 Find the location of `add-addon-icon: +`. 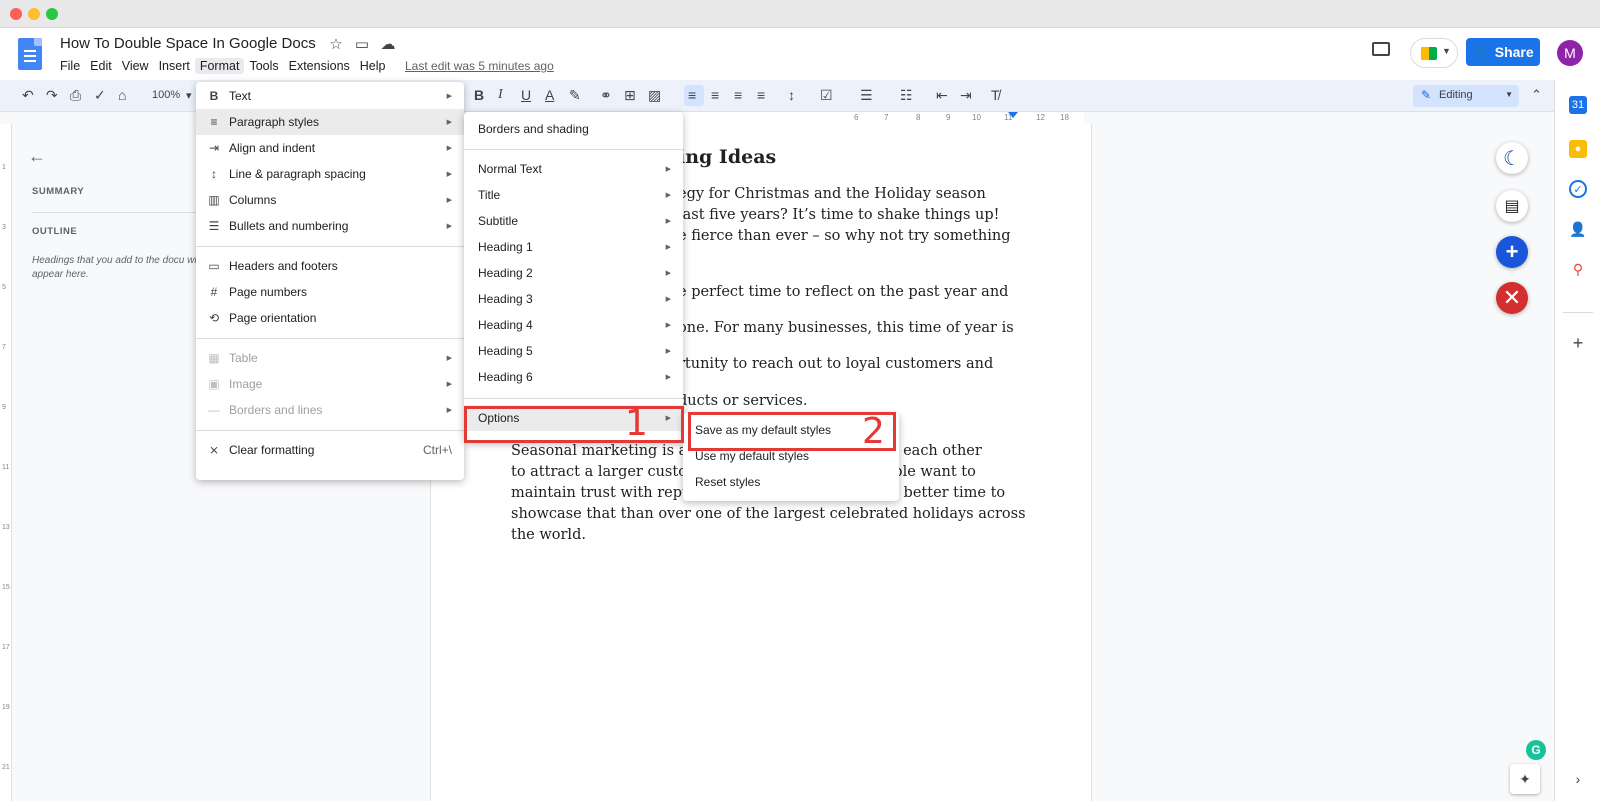

add-addon-icon: + is located at coordinates (1578, 343).